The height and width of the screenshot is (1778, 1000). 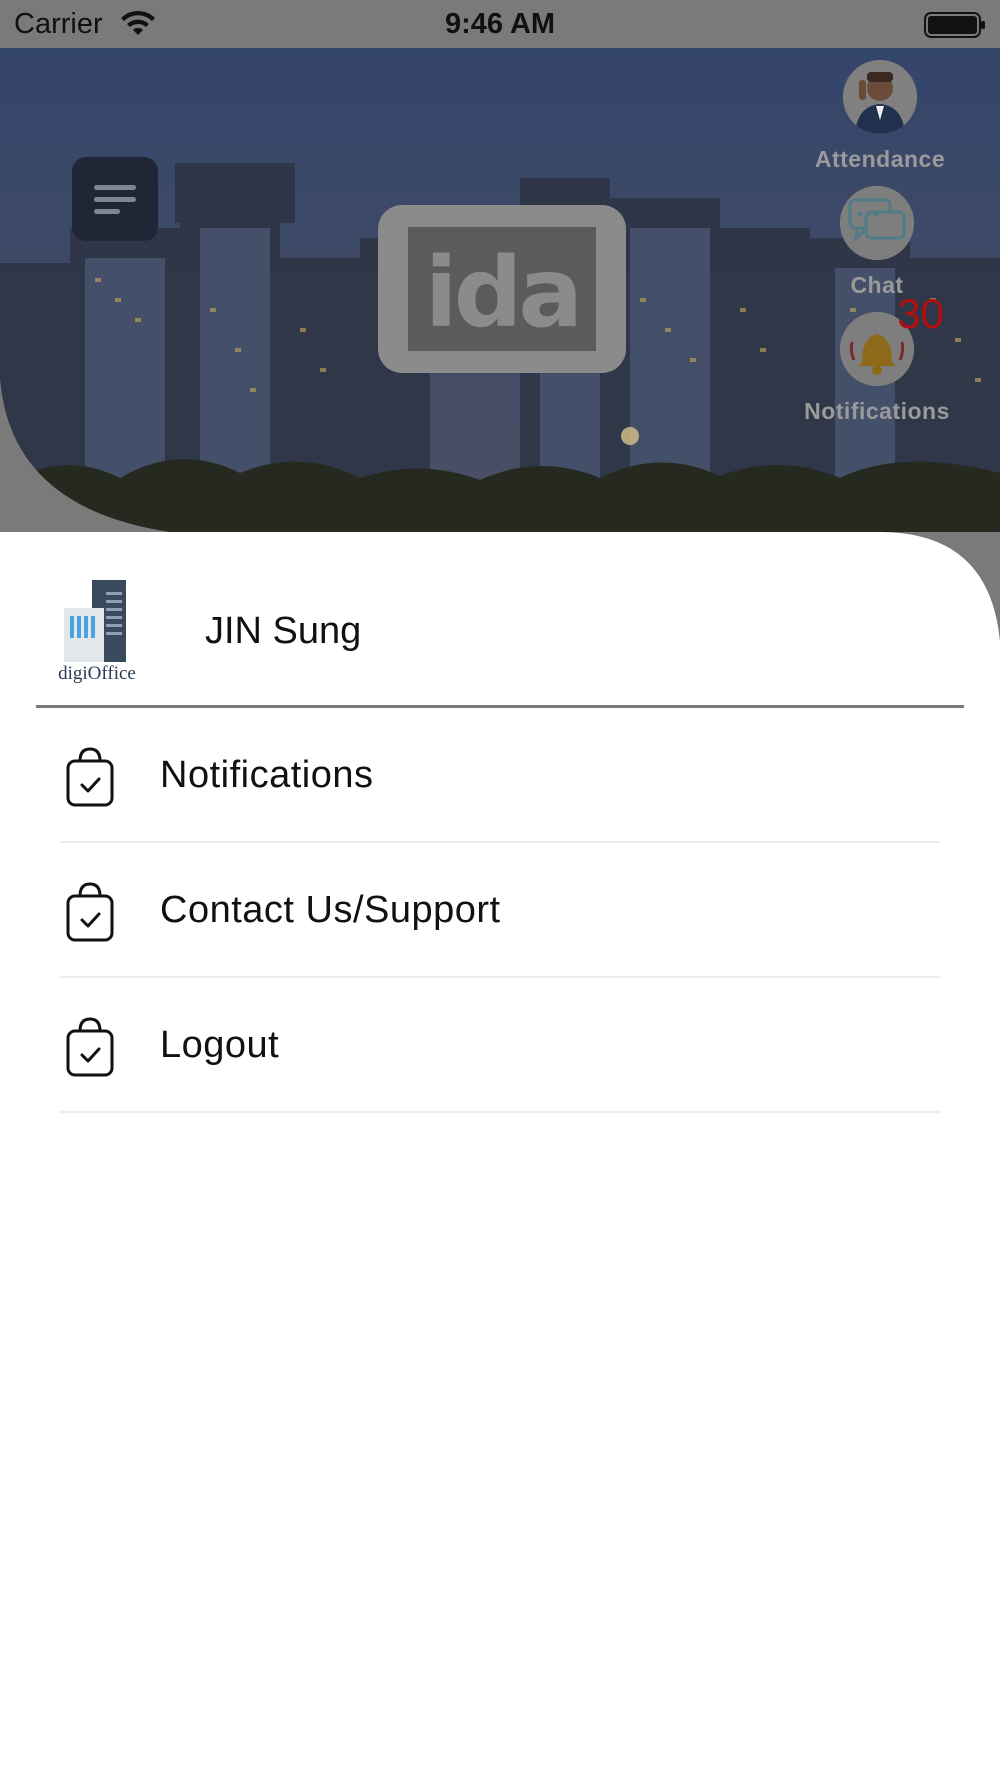 What do you see at coordinates (954, 25) in the screenshot?
I see `battery-icon` at bounding box center [954, 25].